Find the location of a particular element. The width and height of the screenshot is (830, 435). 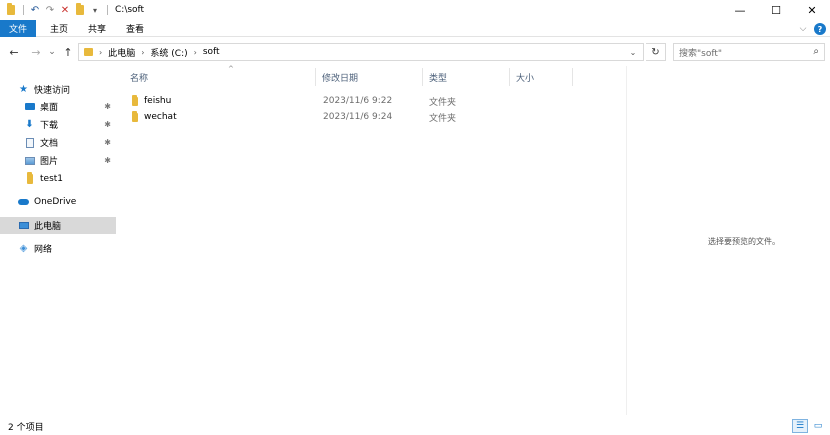

ribbon-tabs: 文件 主页 共享 查看 ⌵ ? is located at coordinates (415, 28).